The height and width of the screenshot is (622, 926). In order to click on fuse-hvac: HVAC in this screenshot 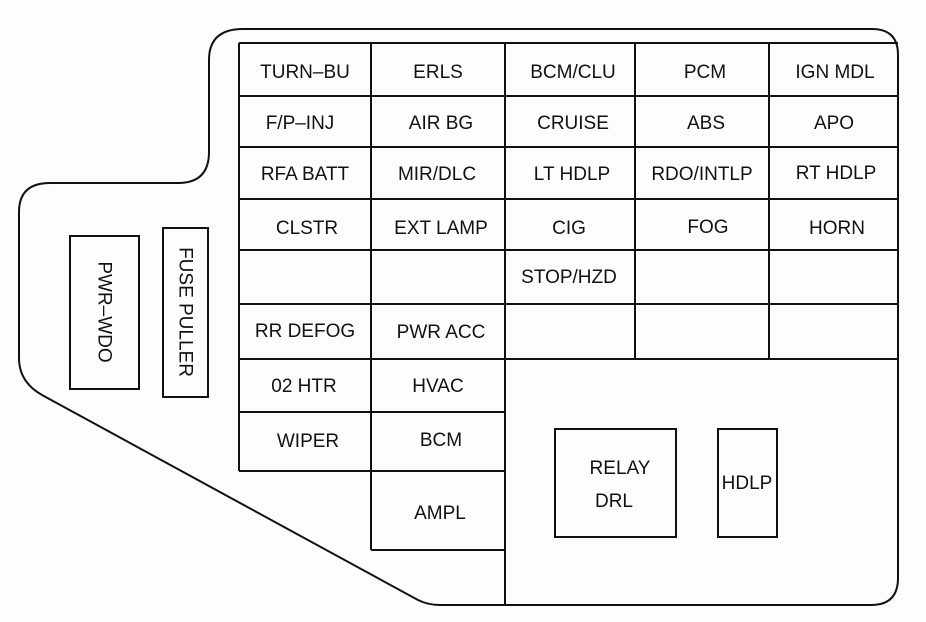, I will do `click(437, 386)`.